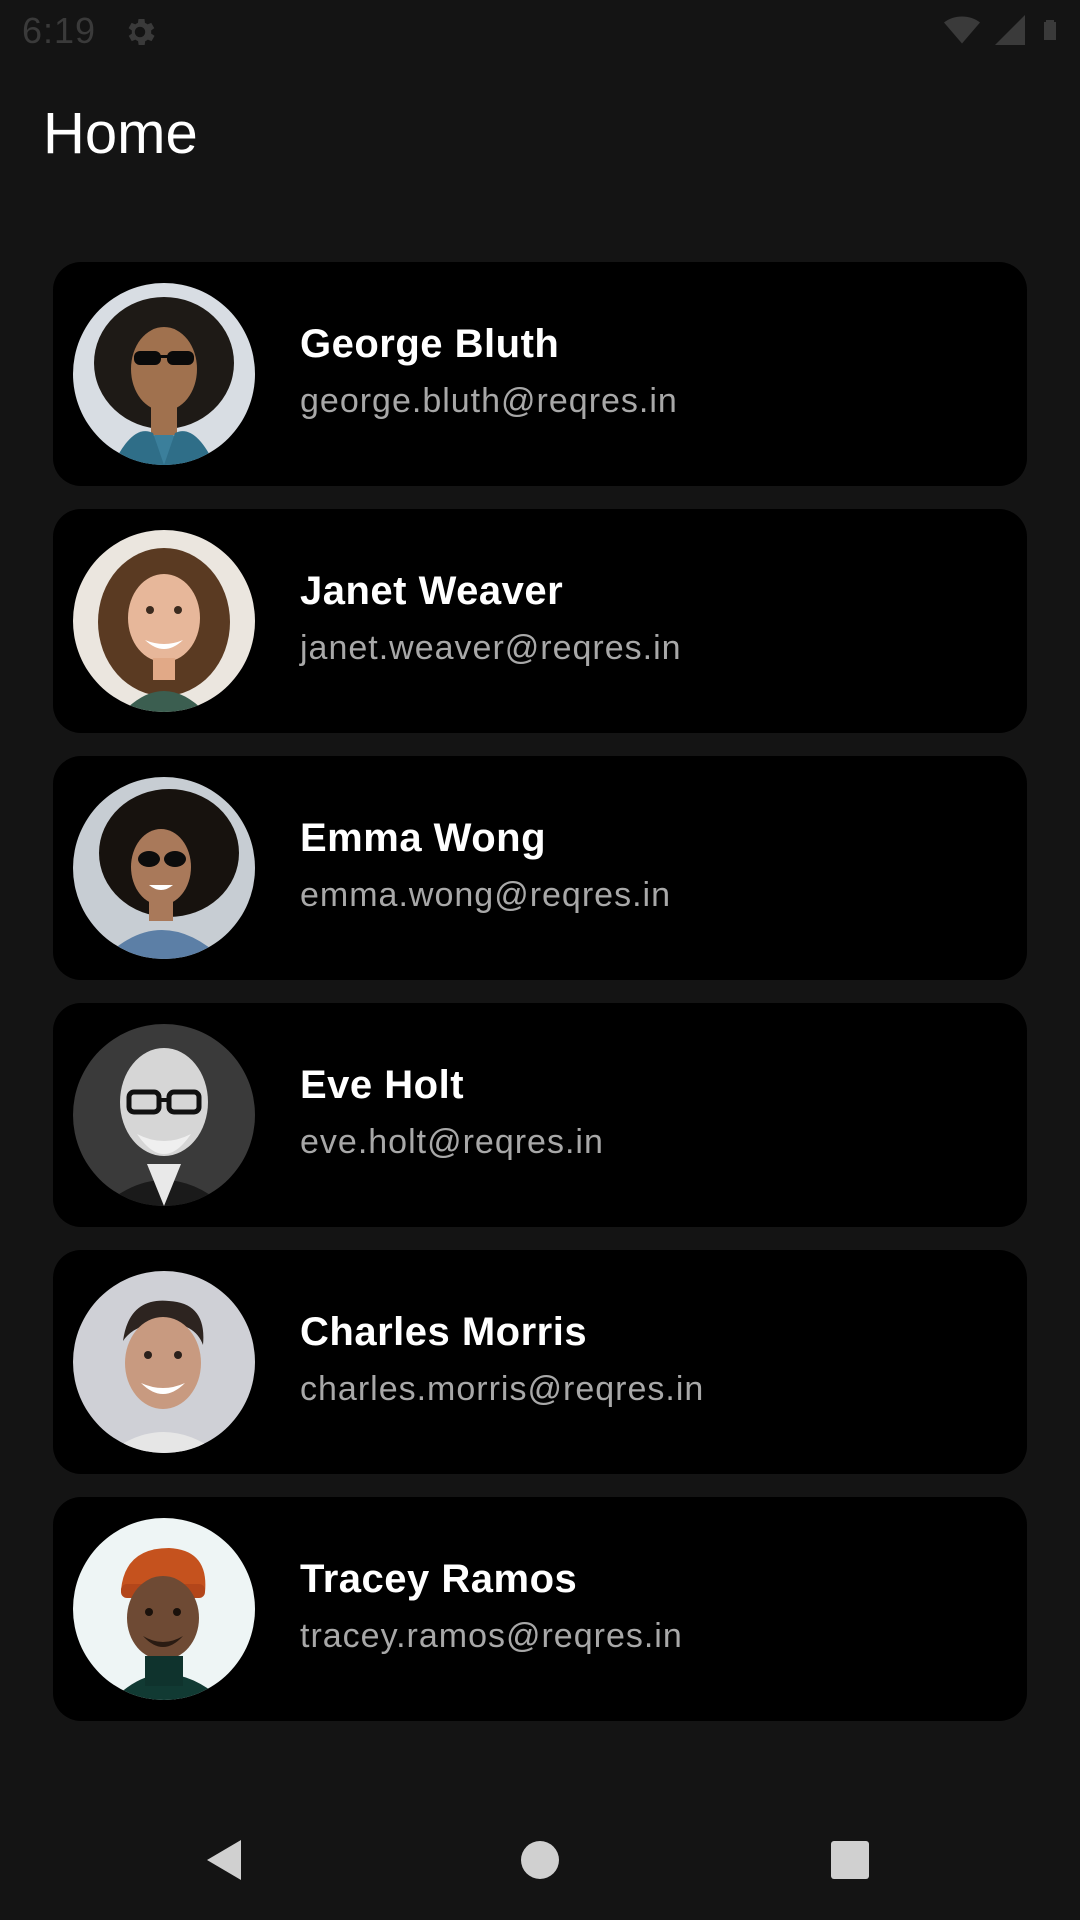 The image size is (1080, 1920). I want to click on status-icons, so click(1002, 32).